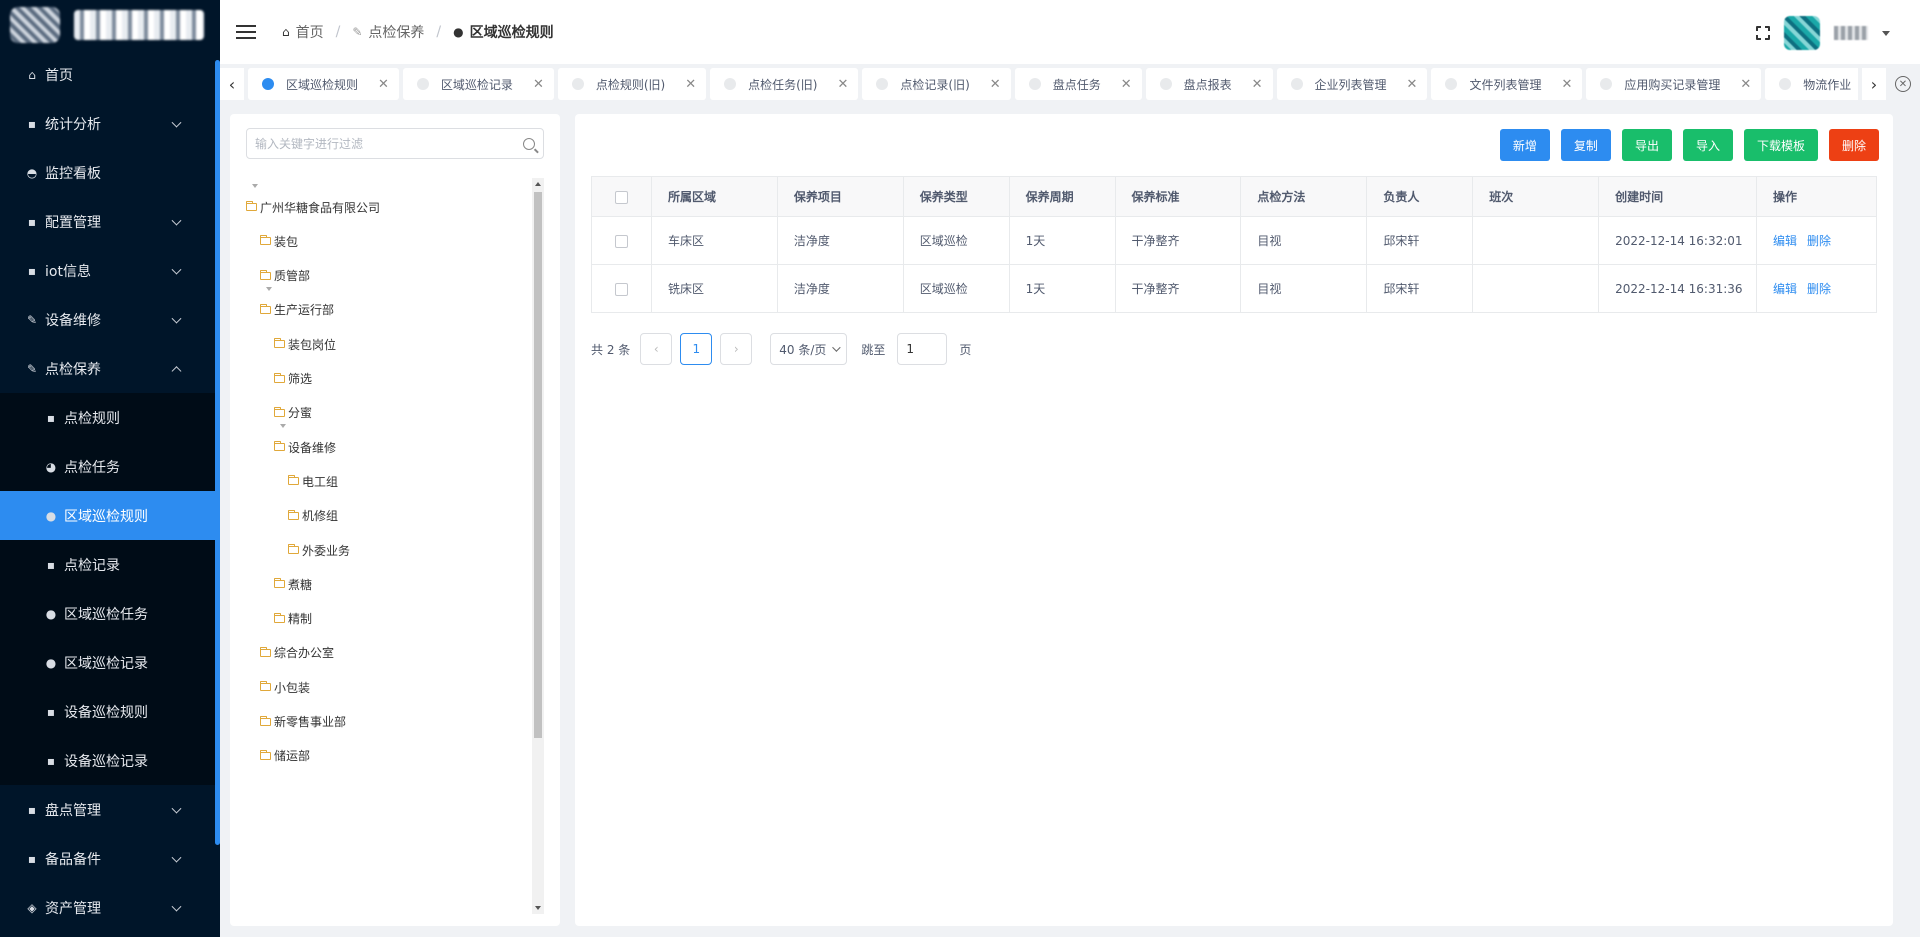  What do you see at coordinates (110, 711) in the screenshot?
I see `sidebar-subitem-6: ▪ 设备巡检规则` at bounding box center [110, 711].